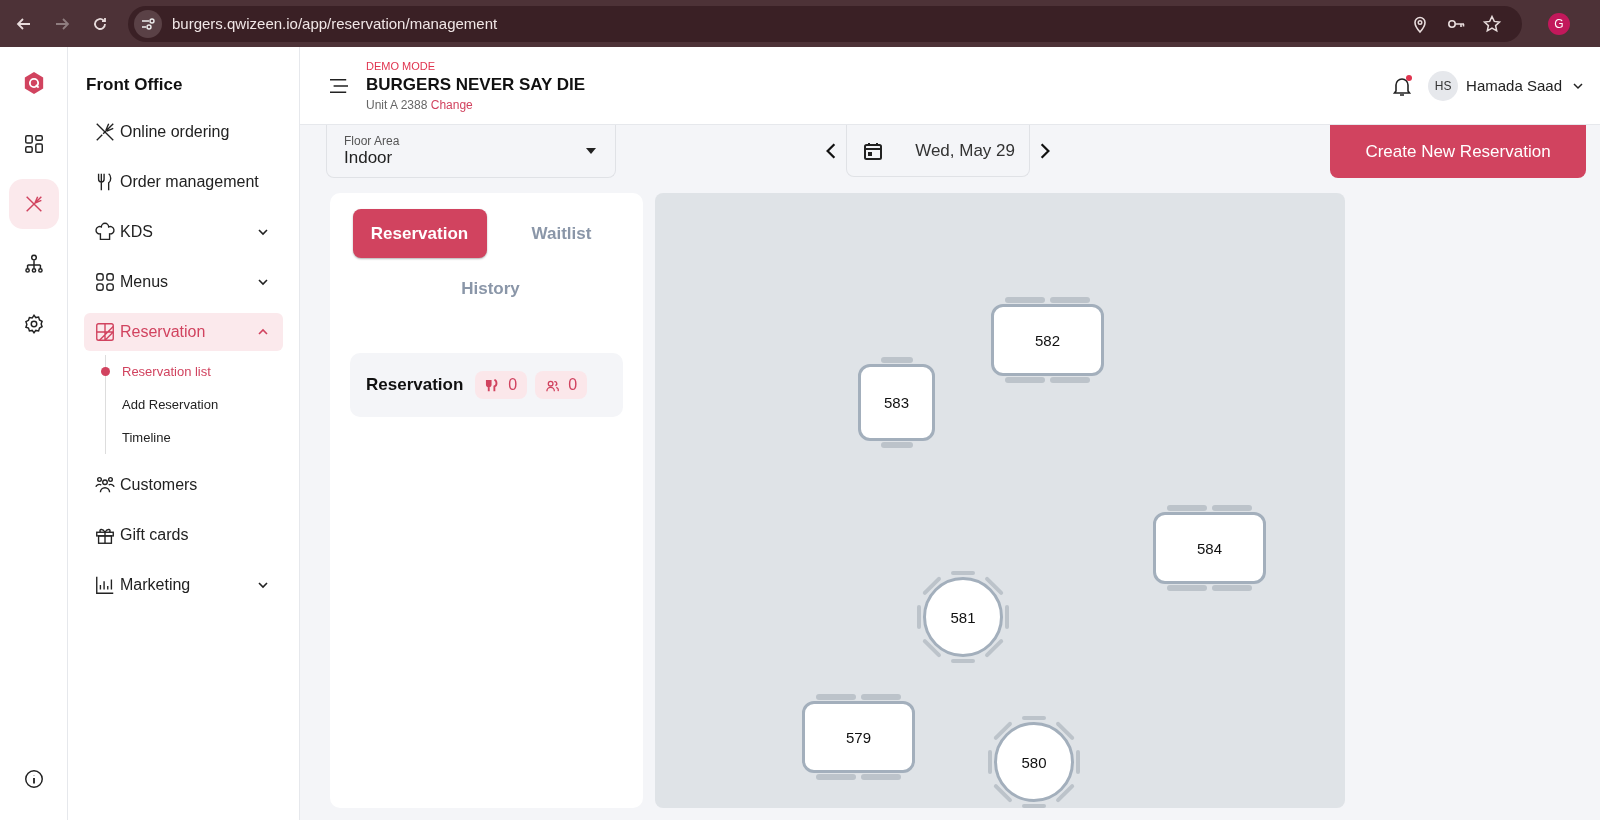 The image size is (1600, 820). Describe the element at coordinates (183, 585) in the screenshot. I see `nav-item: Marketing` at that location.